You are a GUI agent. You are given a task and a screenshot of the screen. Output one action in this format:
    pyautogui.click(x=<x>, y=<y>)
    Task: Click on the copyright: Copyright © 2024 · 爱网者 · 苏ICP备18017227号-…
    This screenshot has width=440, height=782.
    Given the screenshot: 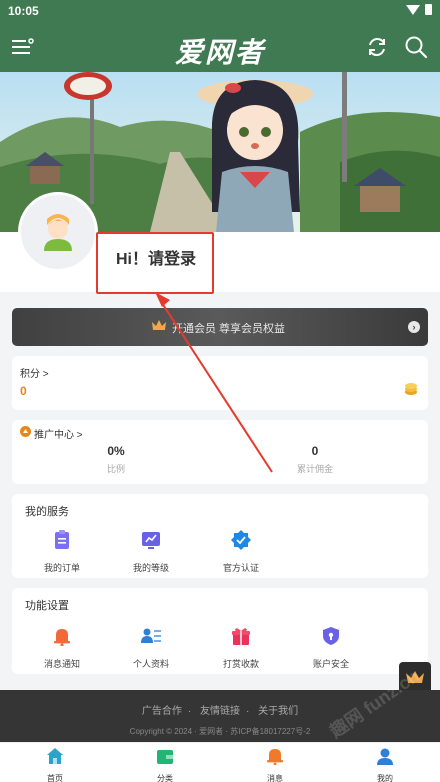 What is the action you would take?
    pyautogui.click(x=220, y=731)
    